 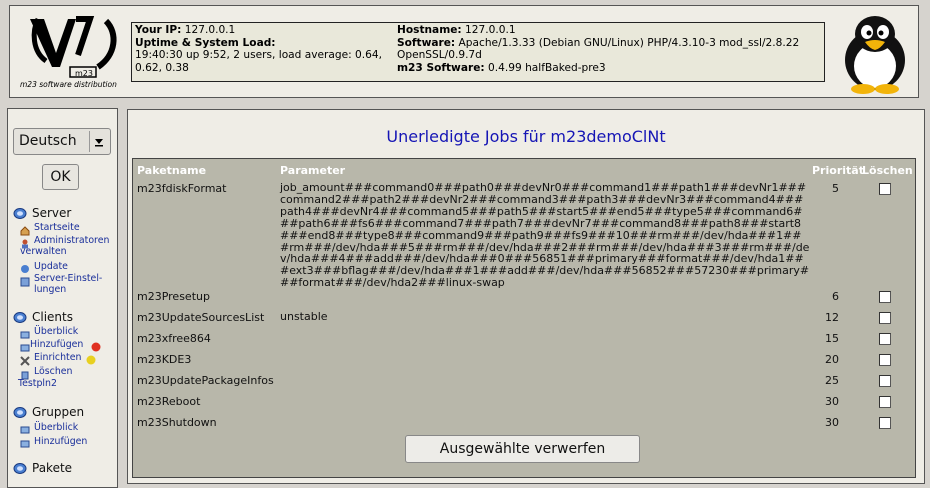 I want to click on row-param: unstable, so click(x=304, y=316).